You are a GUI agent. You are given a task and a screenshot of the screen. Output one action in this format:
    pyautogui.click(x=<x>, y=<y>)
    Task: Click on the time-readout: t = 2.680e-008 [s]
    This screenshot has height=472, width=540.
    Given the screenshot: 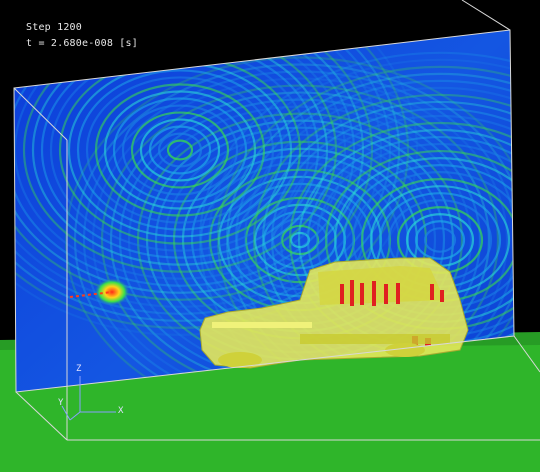 What is the action you would take?
    pyautogui.click(x=82, y=43)
    